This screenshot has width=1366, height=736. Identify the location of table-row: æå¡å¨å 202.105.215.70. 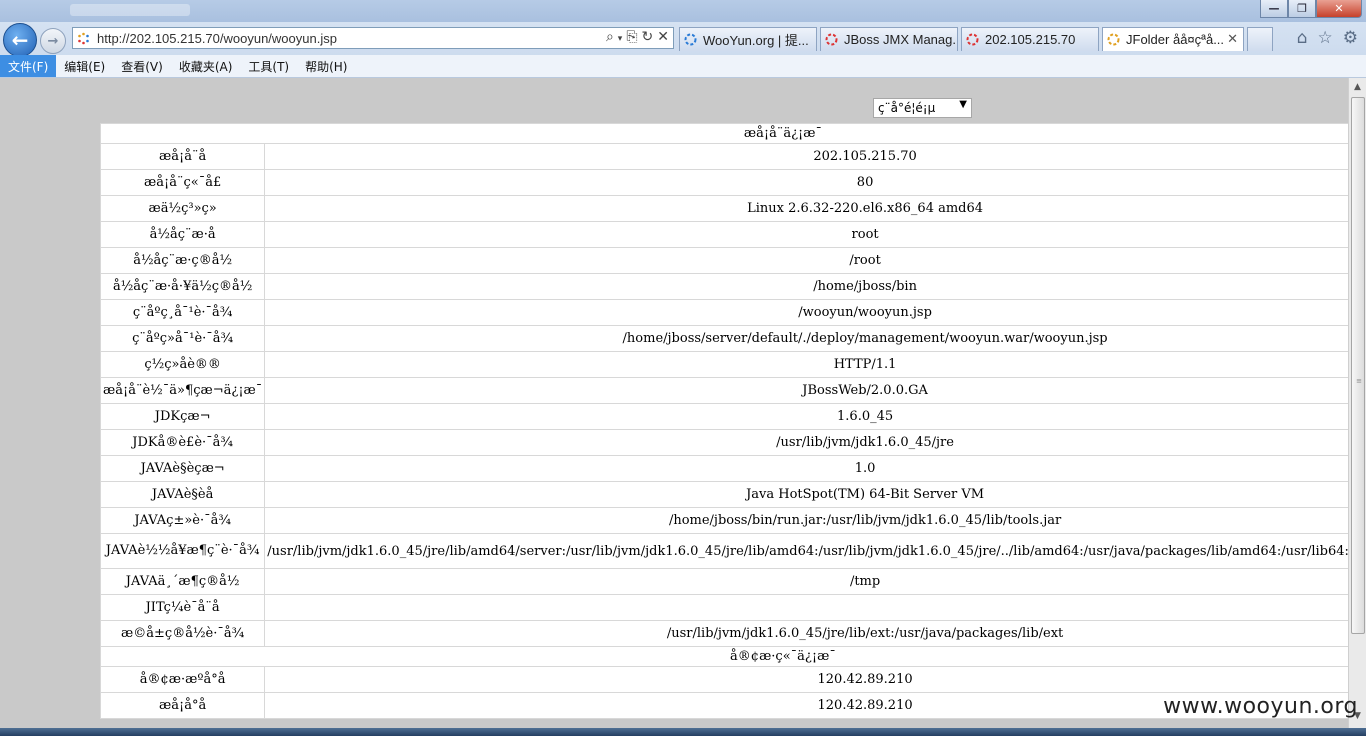
(723, 156).